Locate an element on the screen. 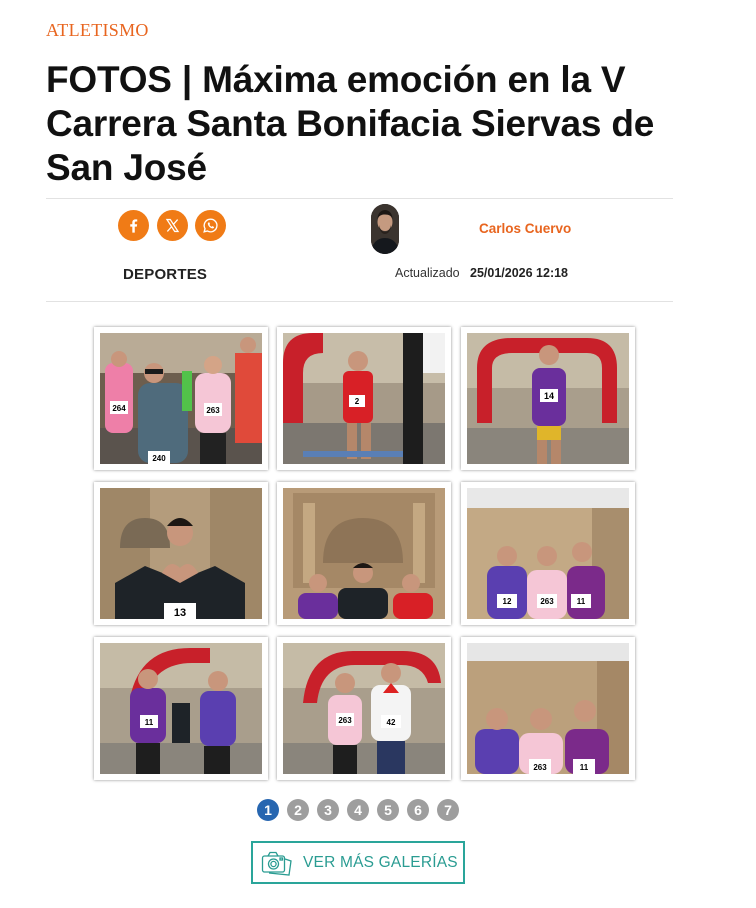  updated-date: 25/01/2026 12:18 is located at coordinates (519, 273).